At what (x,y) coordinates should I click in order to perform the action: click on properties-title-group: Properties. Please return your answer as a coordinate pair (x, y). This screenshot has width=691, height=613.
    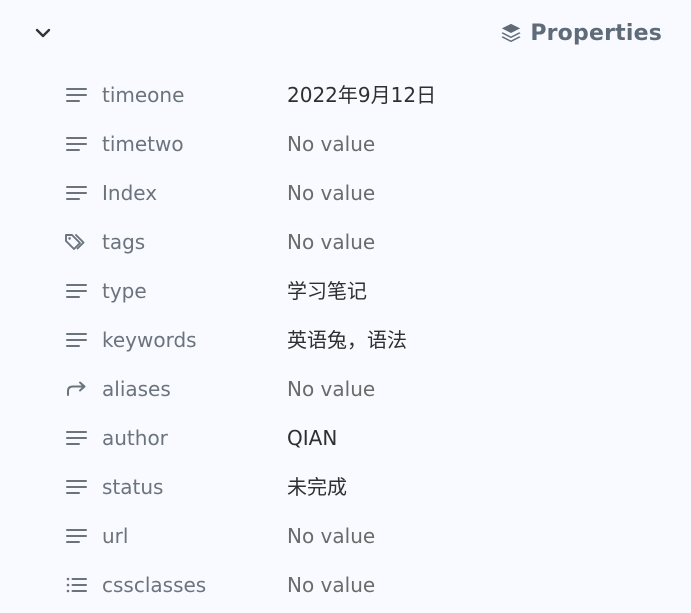
    Looking at the image, I should click on (581, 33).